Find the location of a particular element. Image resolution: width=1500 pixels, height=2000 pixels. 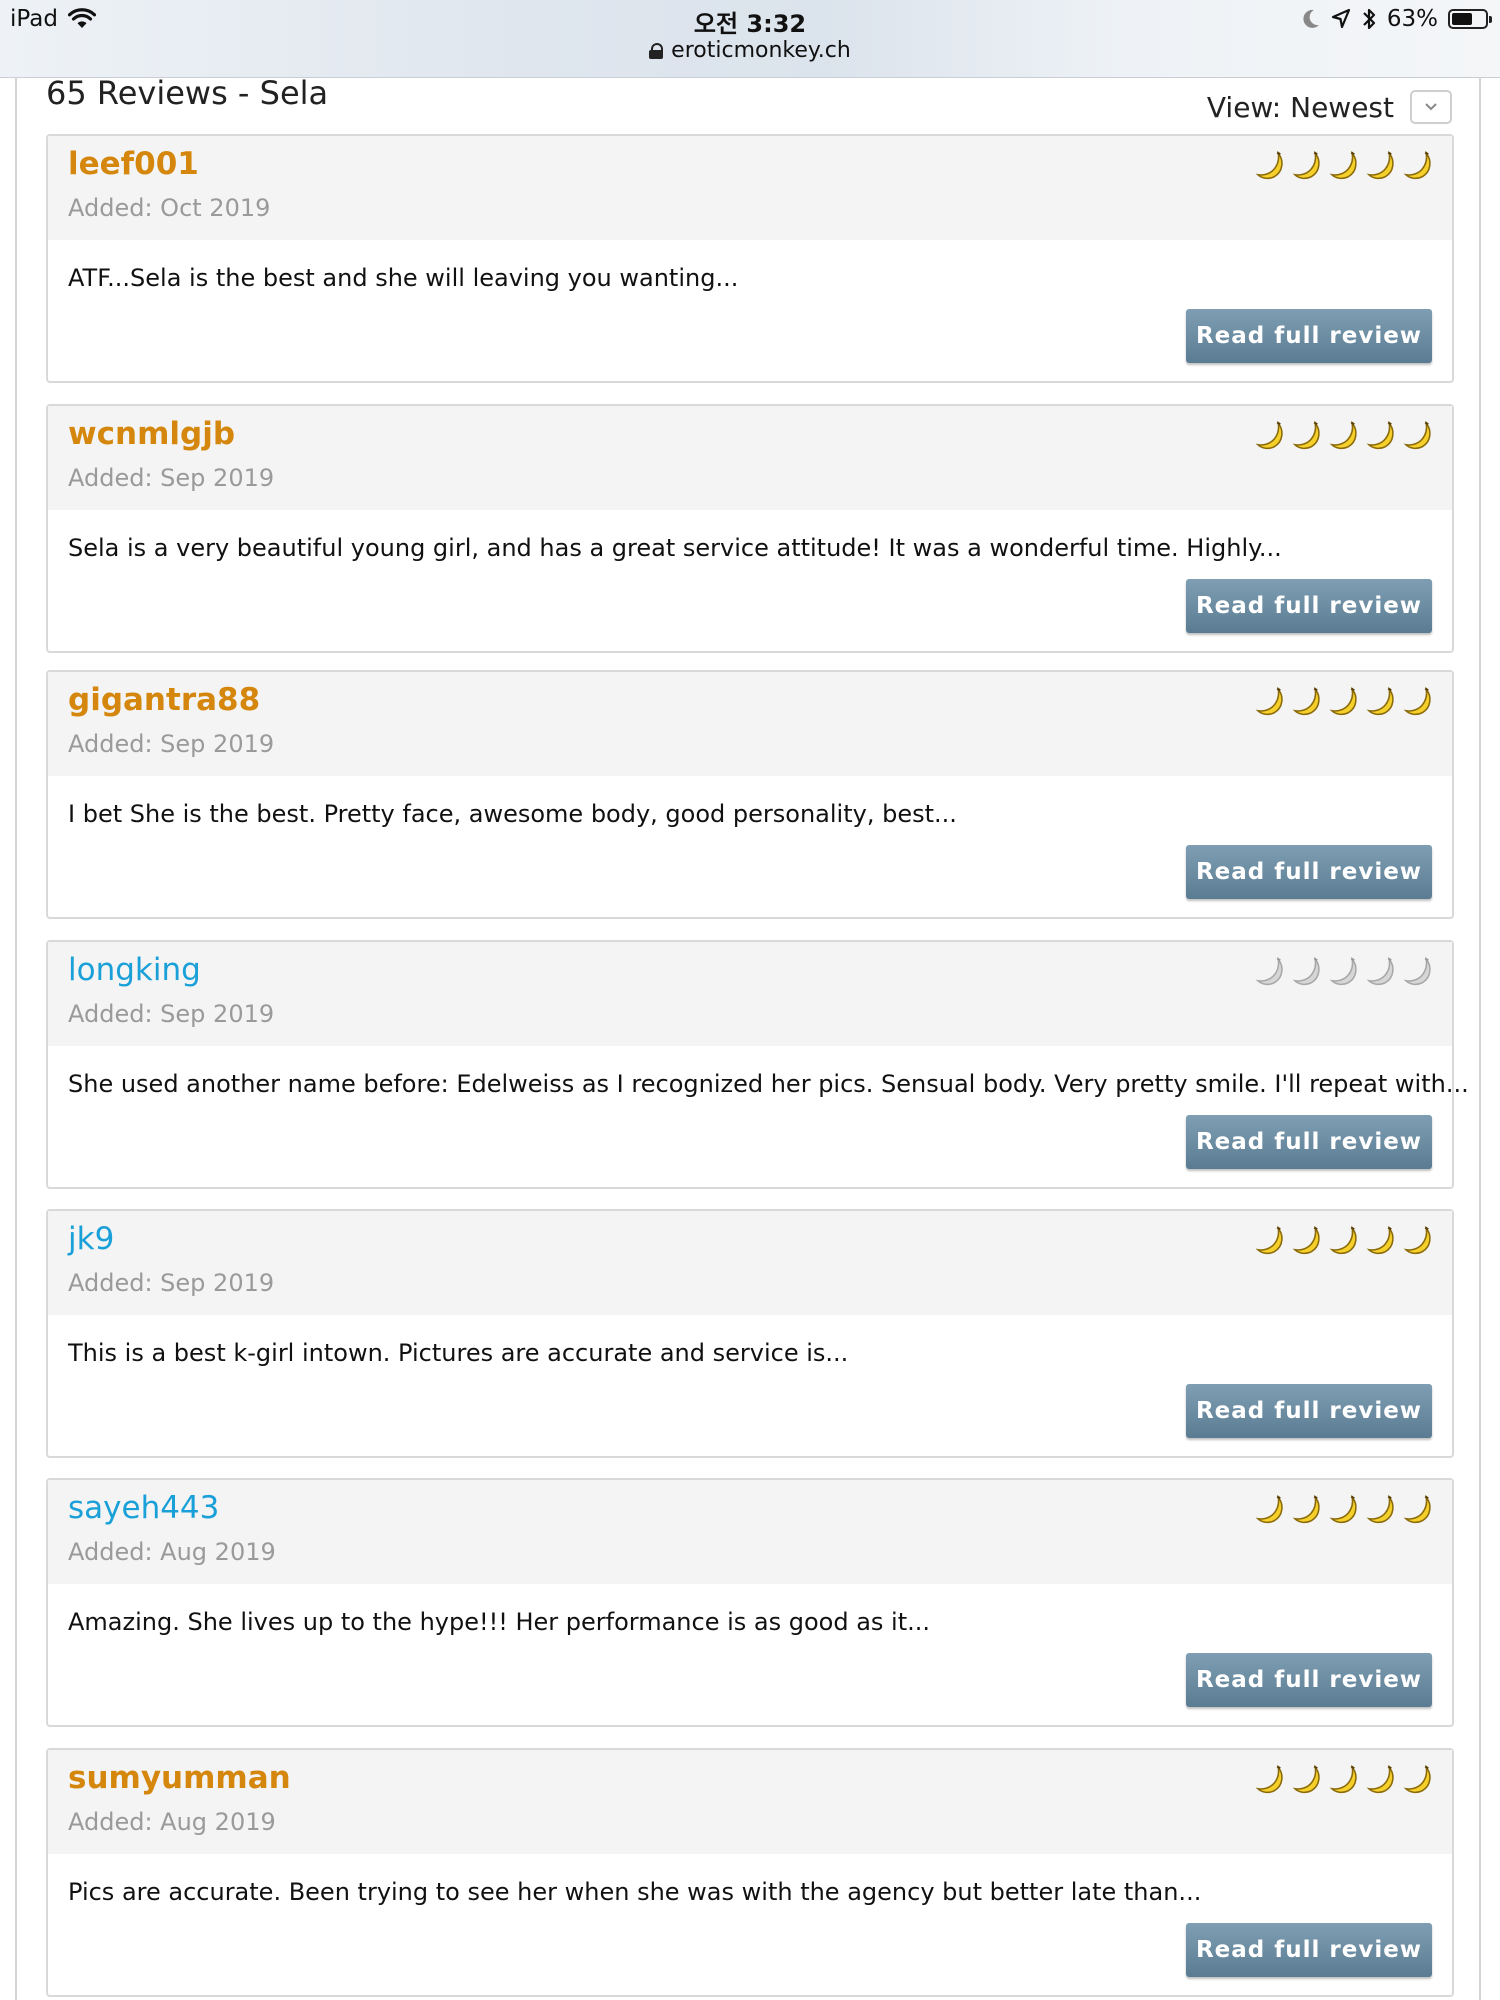

review-header: sayeh443 Added: Aug 2019 is located at coordinates (750, 1532).